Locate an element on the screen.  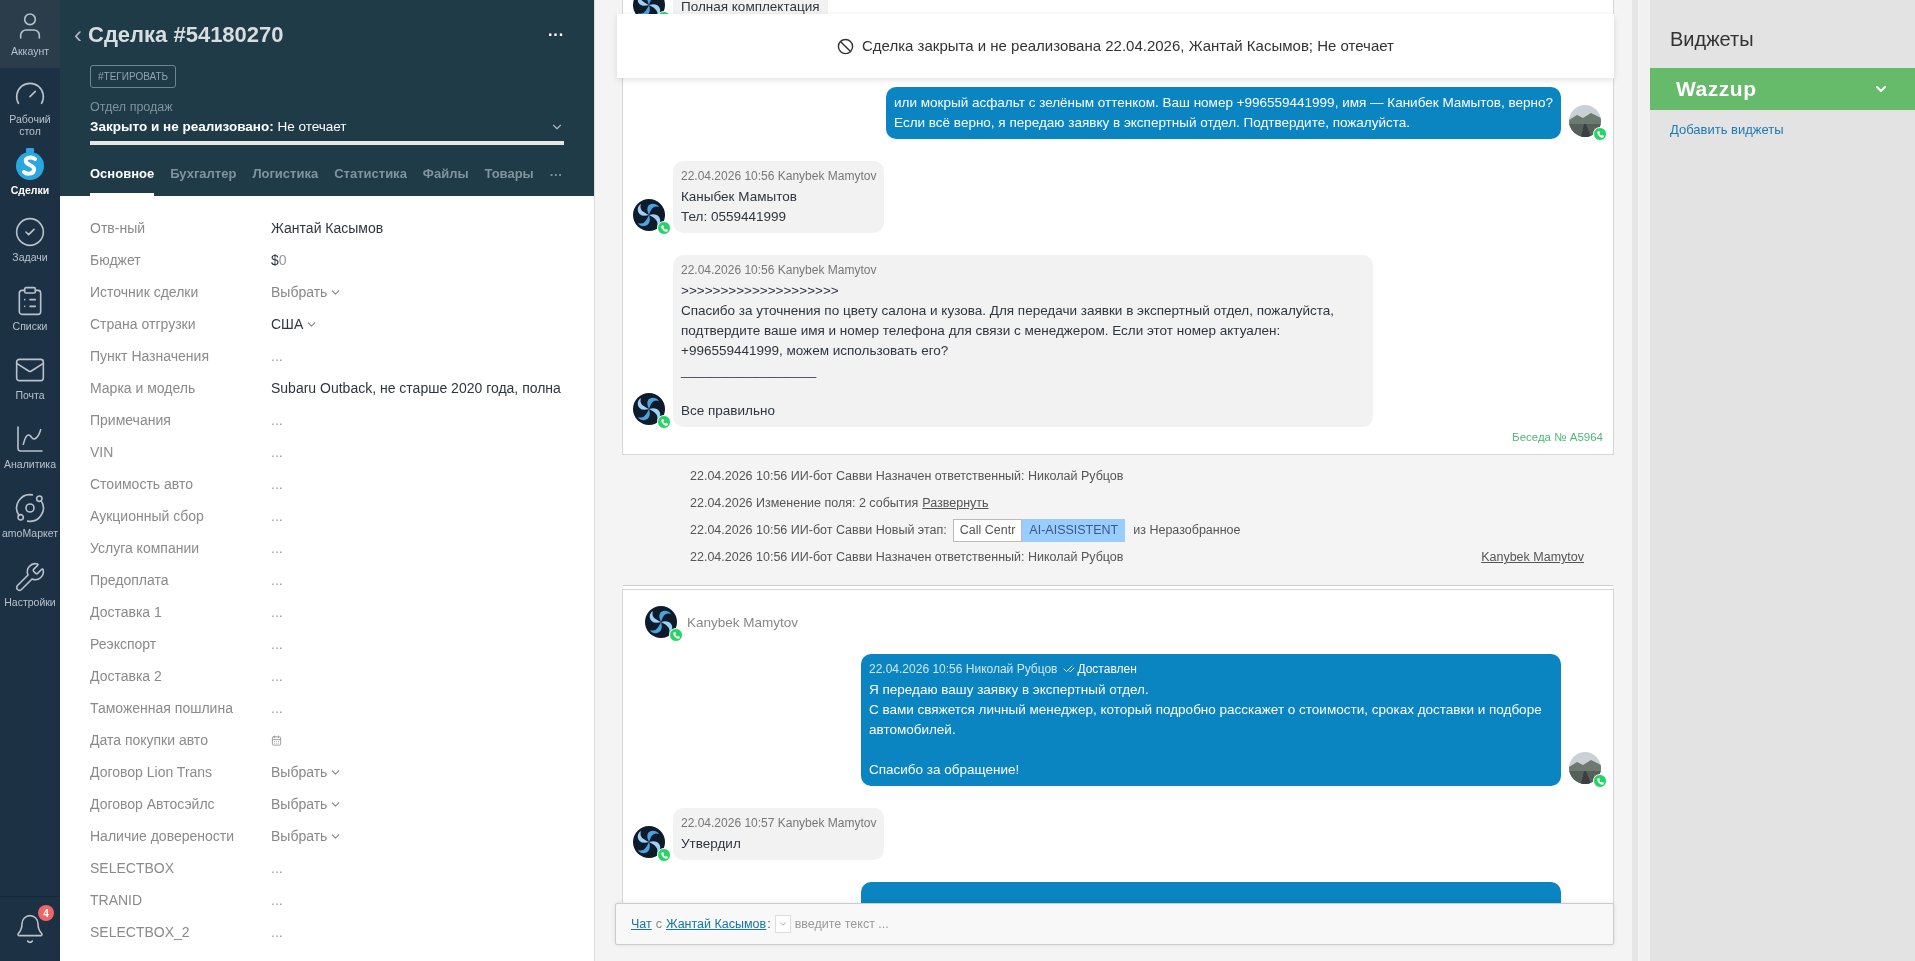
nav-item: Задачи is located at coordinates (30, 240).